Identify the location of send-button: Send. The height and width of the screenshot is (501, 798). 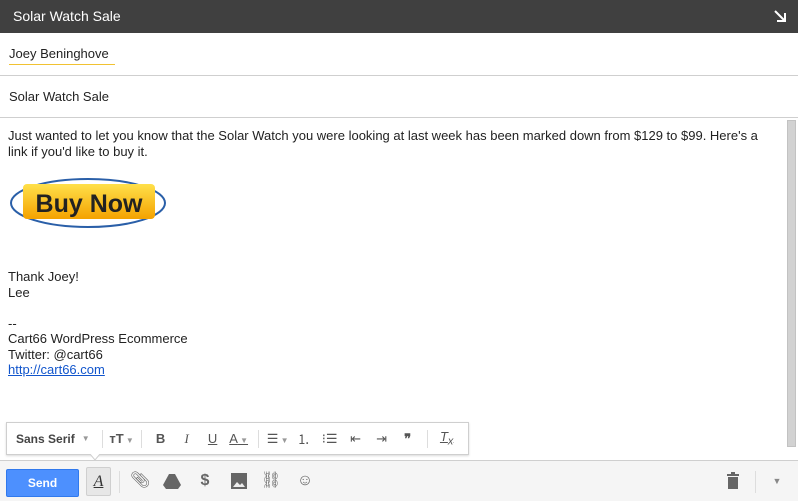
(42, 483).